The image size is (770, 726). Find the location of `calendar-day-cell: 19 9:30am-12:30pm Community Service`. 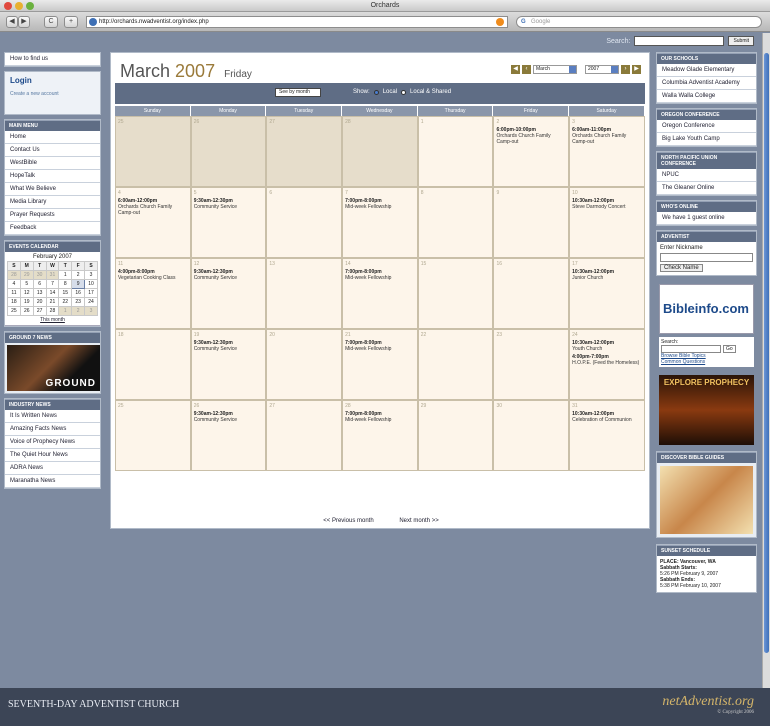

calendar-day-cell: 19 9:30am-12:30pm Community Service is located at coordinates (228, 364).